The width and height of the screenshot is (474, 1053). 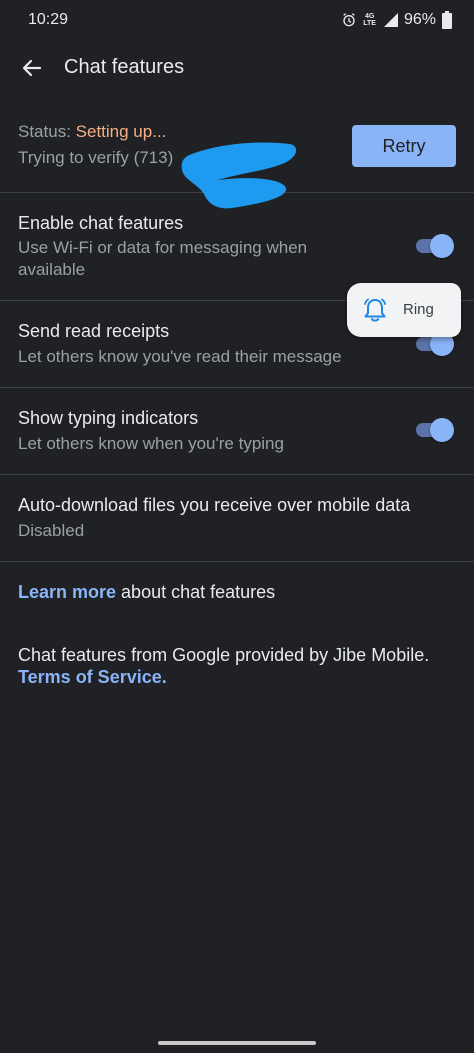 What do you see at coordinates (151, 443) in the screenshot?
I see `setting-summary: Let others know when you're typing` at bounding box center [151, 443].